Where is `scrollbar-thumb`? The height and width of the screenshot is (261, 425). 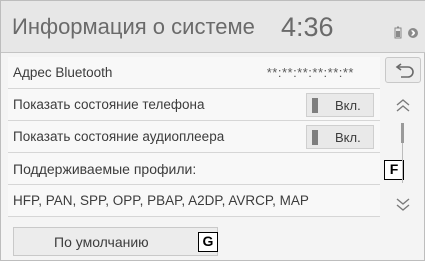 scrollbar-thumb is located at coordinates (402, 133).